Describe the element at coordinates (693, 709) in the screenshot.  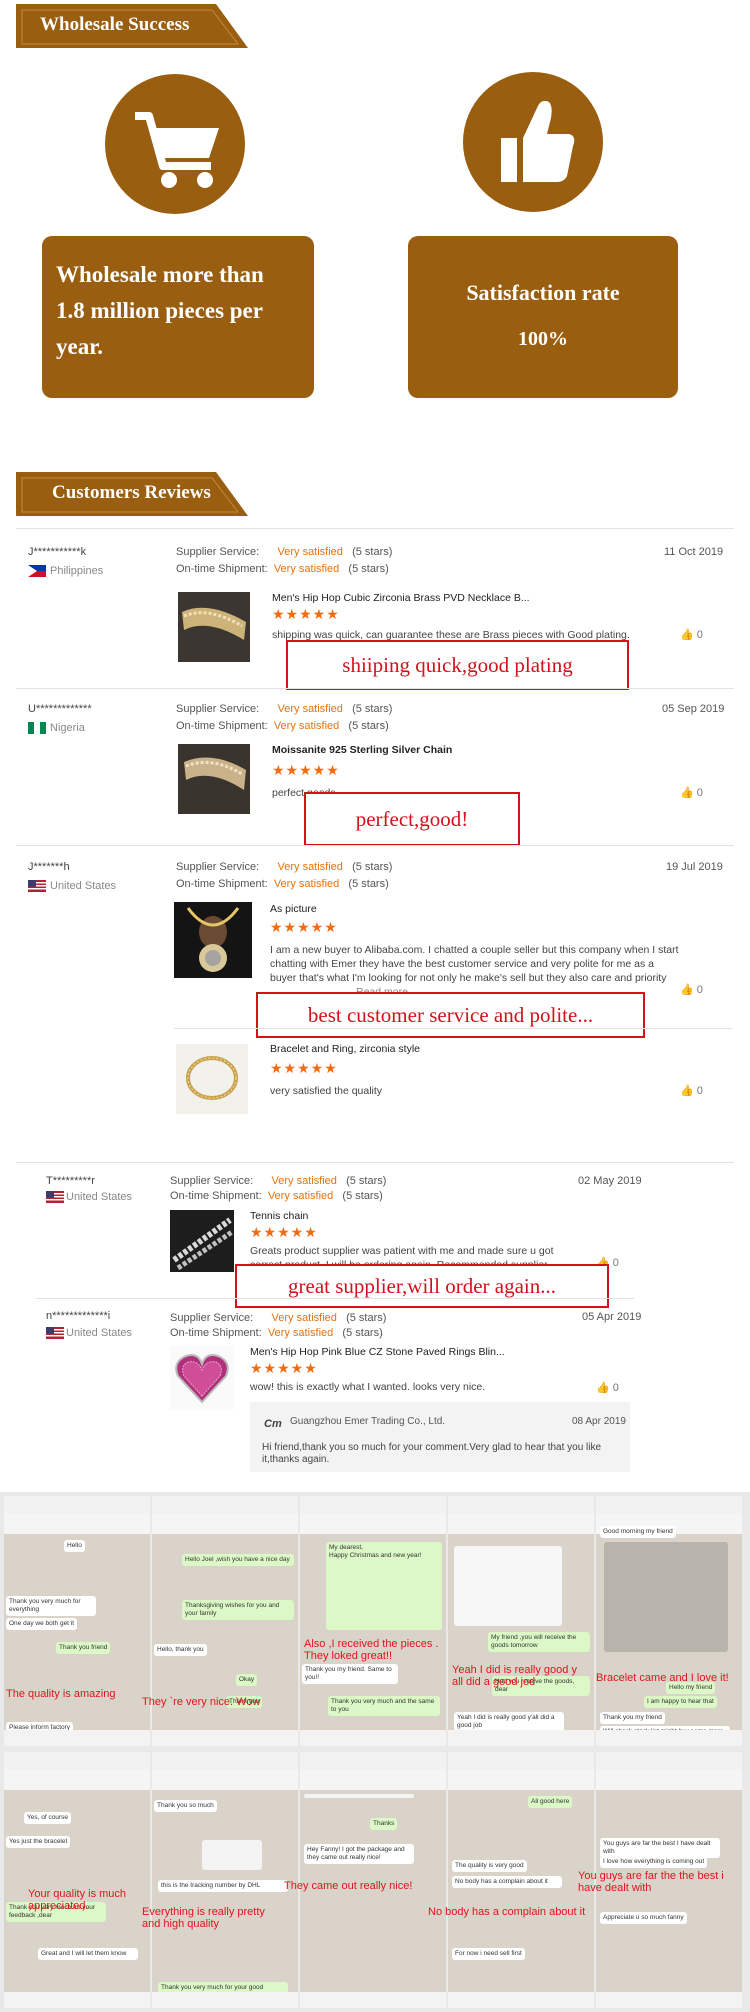
I see `review-date: 05 Sep 2019` at that location.